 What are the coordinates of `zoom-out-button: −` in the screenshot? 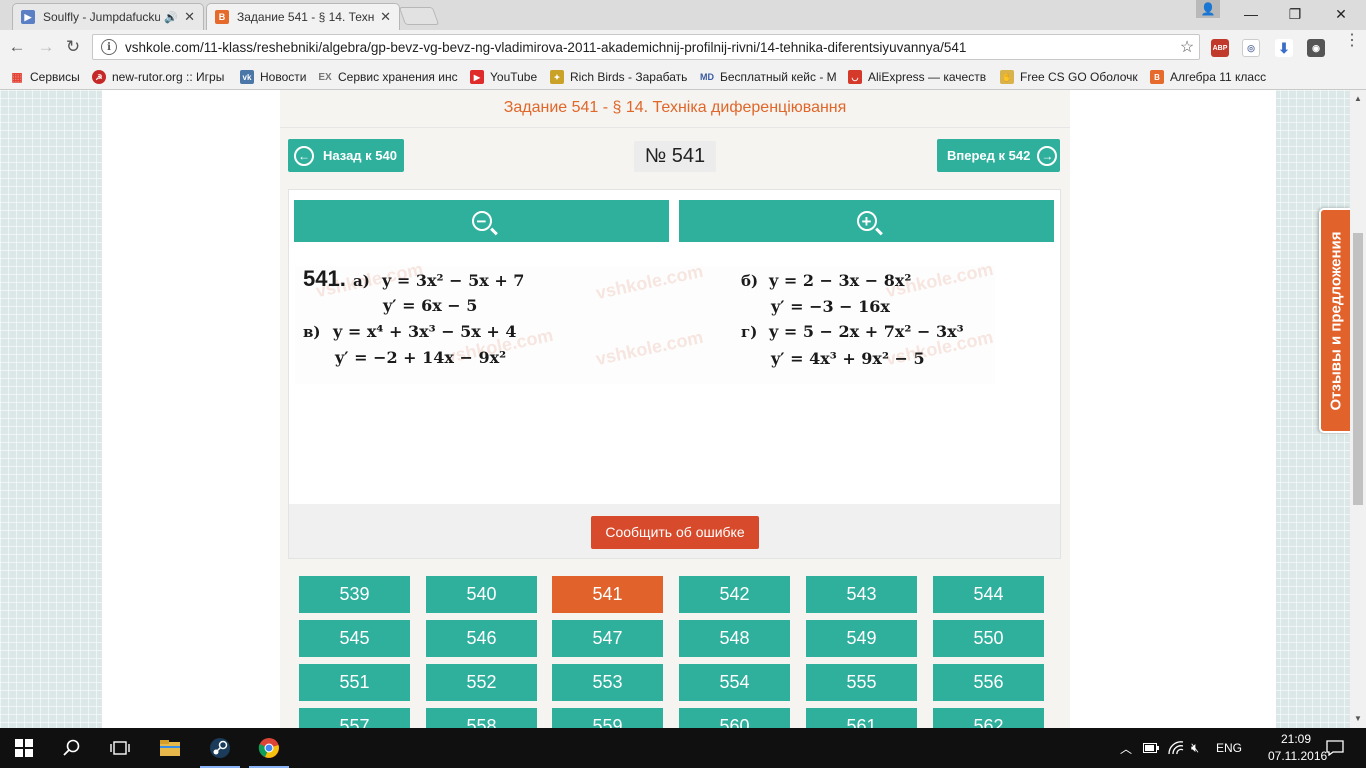 It's located at (481, 221).